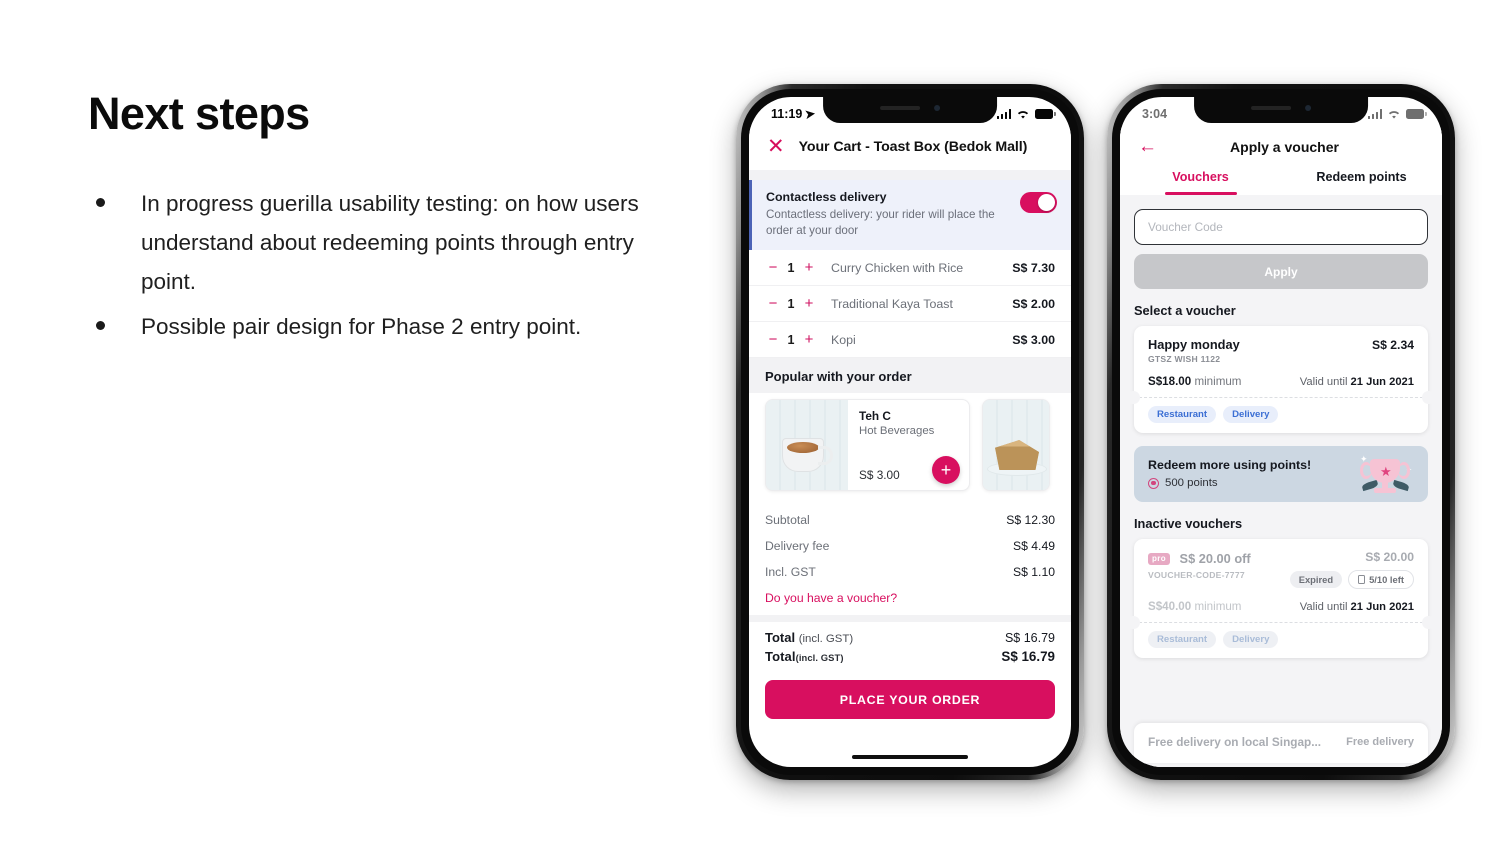 Image resolution: width=1500 pixels, height=844 pixels. What do you see at coordinates (1191, 483) in the screenshot?
I see `points-value: 500 points` at bounding box center [1191, 483].